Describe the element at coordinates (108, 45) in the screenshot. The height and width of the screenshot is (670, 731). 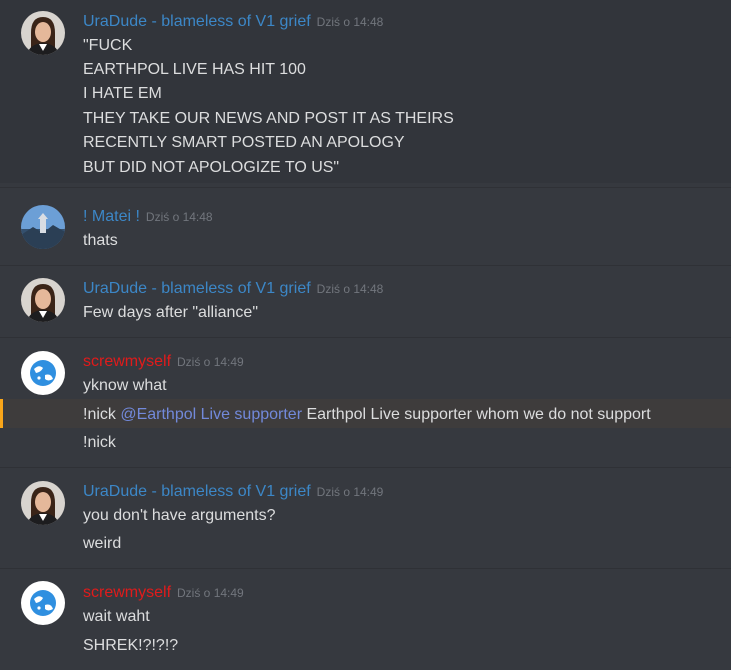
I see `message-line: "FUCK` at that location.